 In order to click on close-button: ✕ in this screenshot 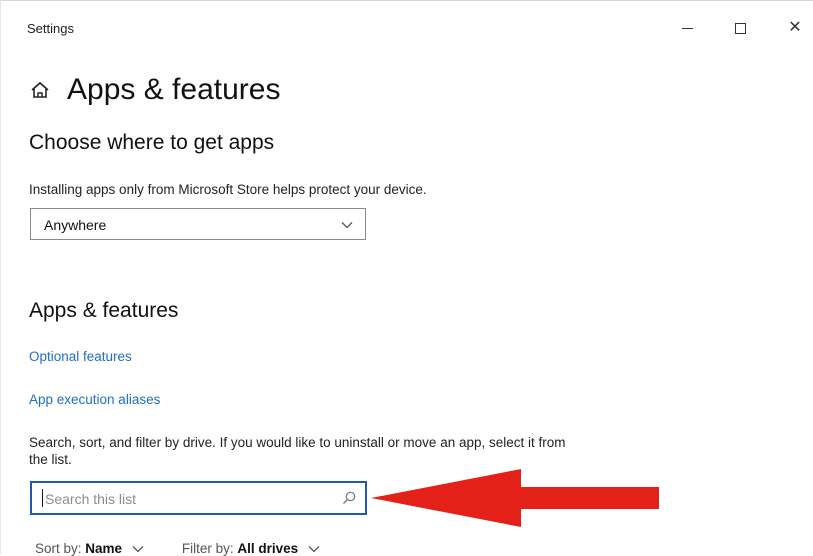, I will do `click(792, 28)`.